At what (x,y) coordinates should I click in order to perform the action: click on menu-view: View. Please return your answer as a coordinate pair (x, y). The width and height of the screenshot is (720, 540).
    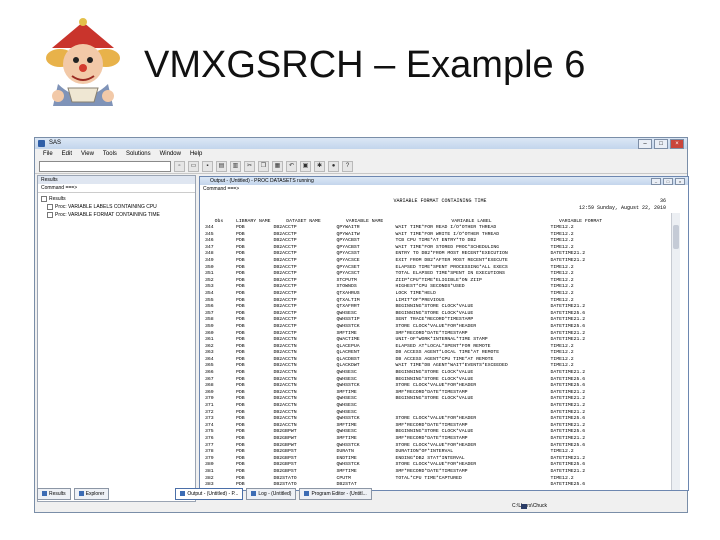
    Looking at the image, I should click on (87, 154).